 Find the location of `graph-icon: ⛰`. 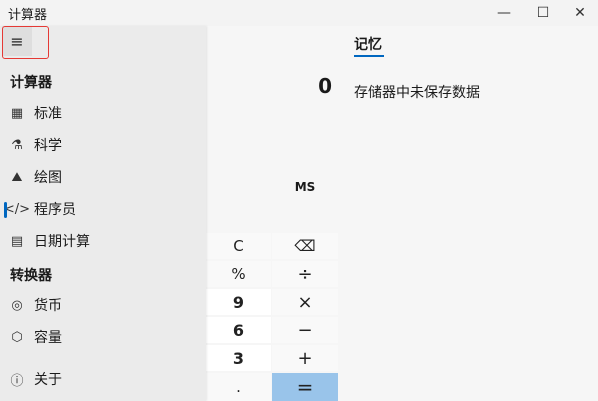

graph-icon: ⛰ is located at coordinates (17, 177).